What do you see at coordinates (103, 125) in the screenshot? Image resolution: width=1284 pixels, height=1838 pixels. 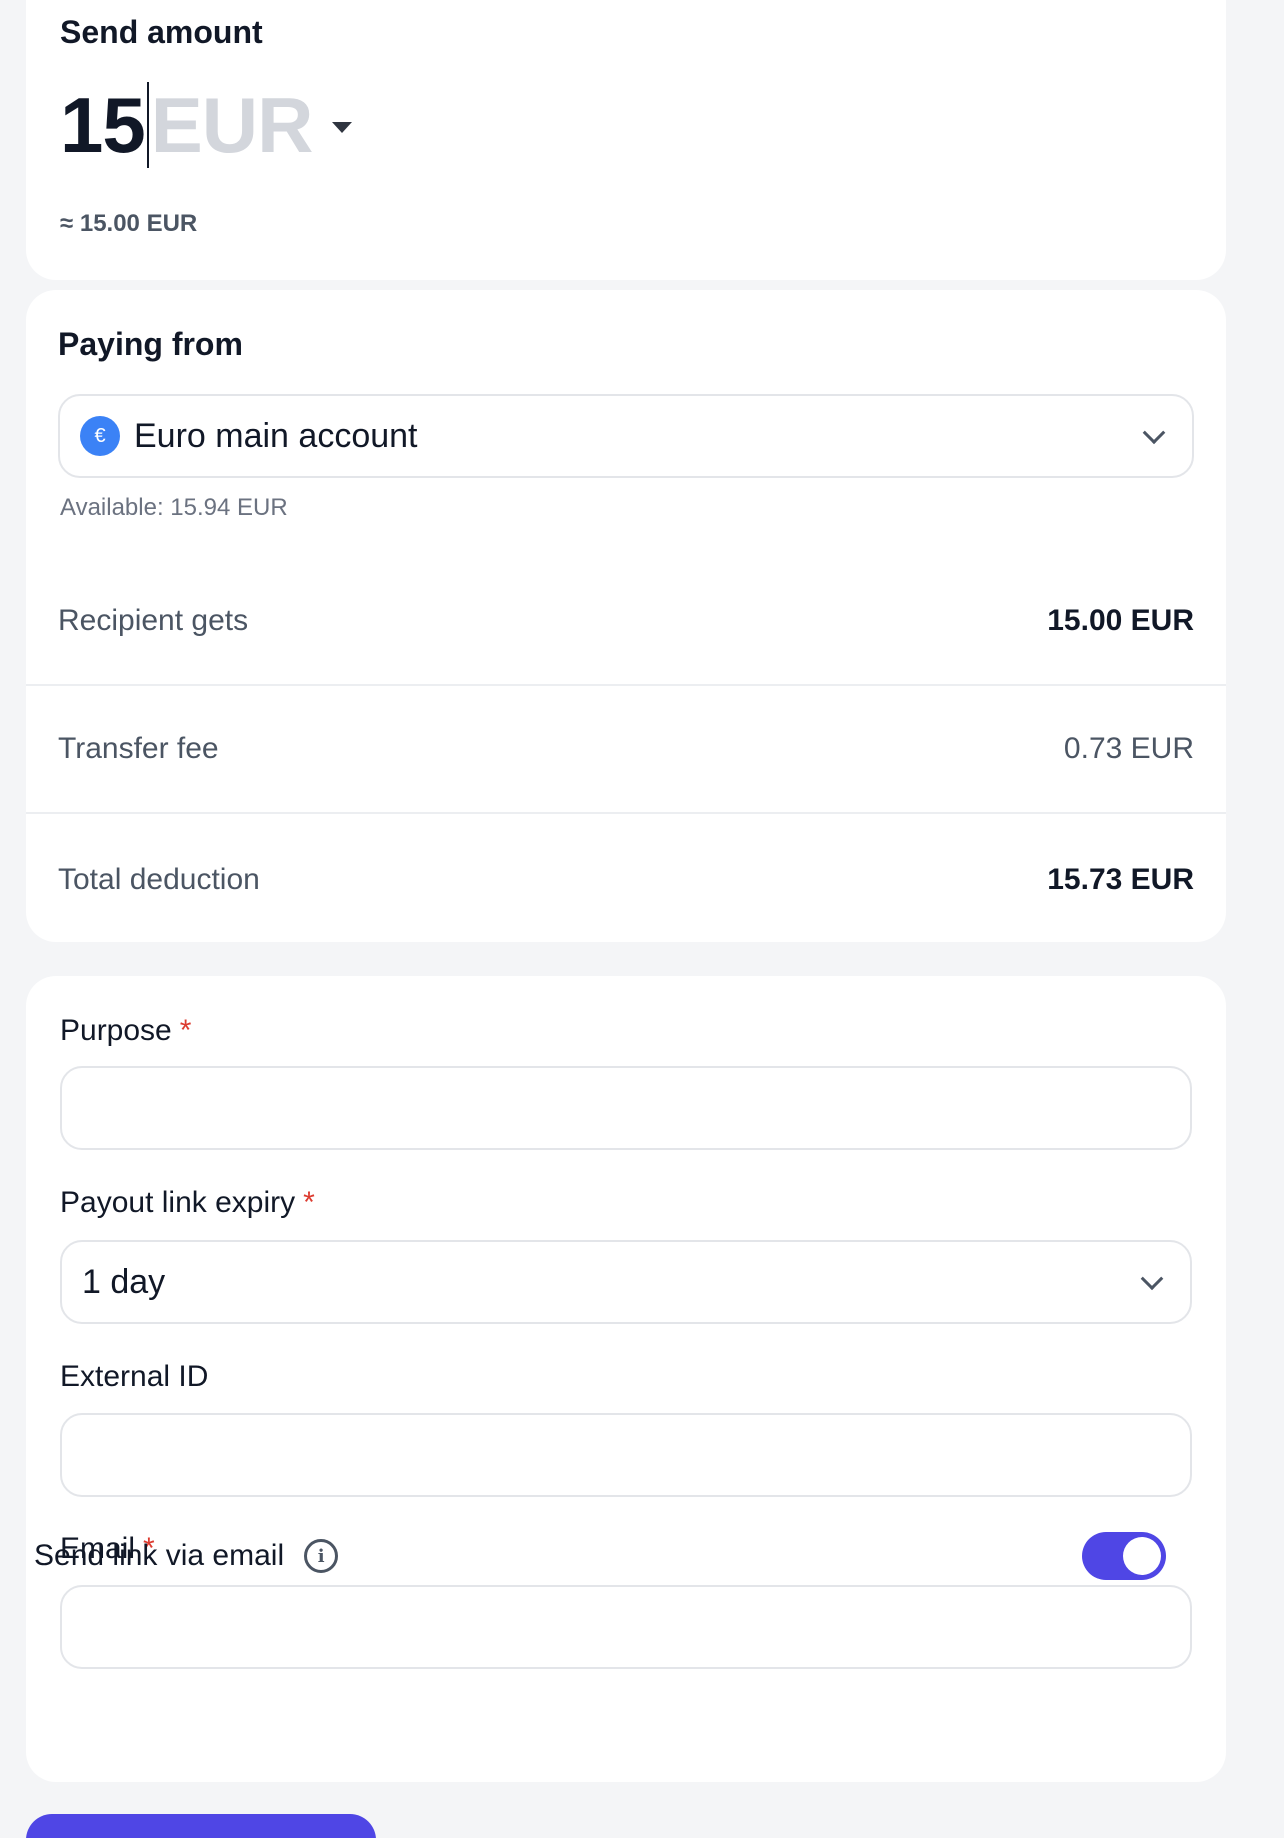 I see `amount-value: 15` at bounding box center [103, 125].